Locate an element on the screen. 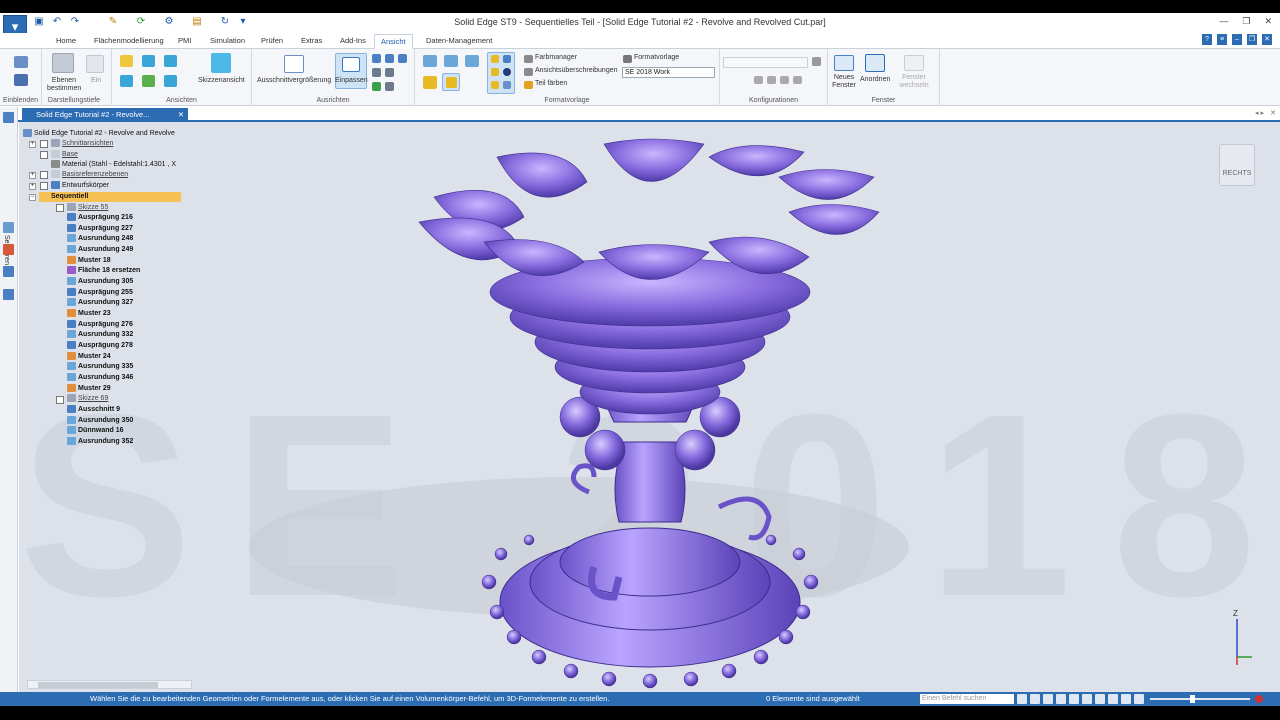  view-cube: RECHTS is located at coordinates (1237, 165).